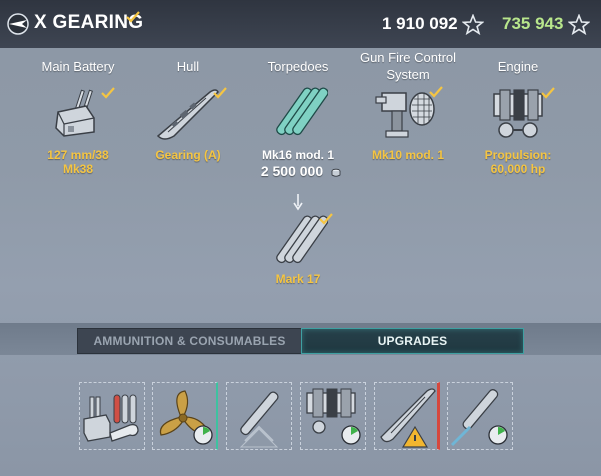 This screenshot has width=601, height=476. I want to click on module-name-line2: 60,000 hp, so click(518, 169).